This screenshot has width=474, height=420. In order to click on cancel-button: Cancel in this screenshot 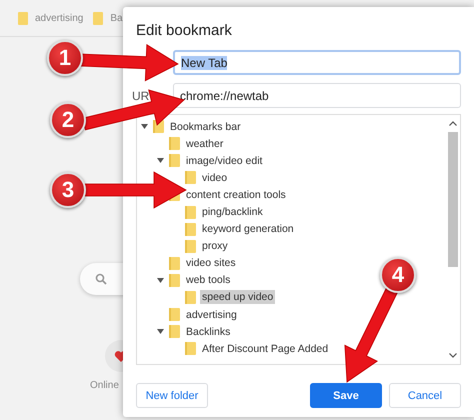, I will do `click(425, 395)`.